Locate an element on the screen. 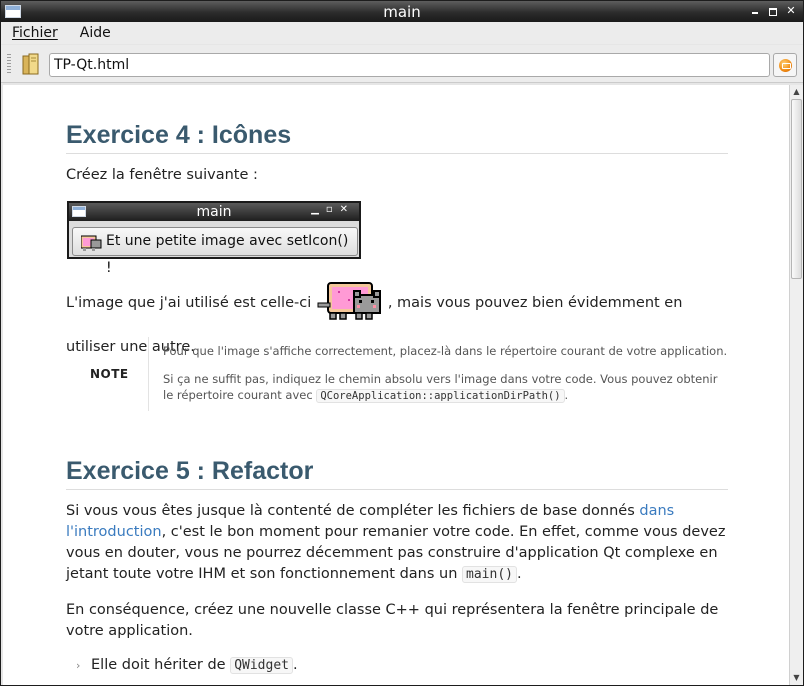  menu-bar: Fichier Aide is located at coordinates (402, 33).